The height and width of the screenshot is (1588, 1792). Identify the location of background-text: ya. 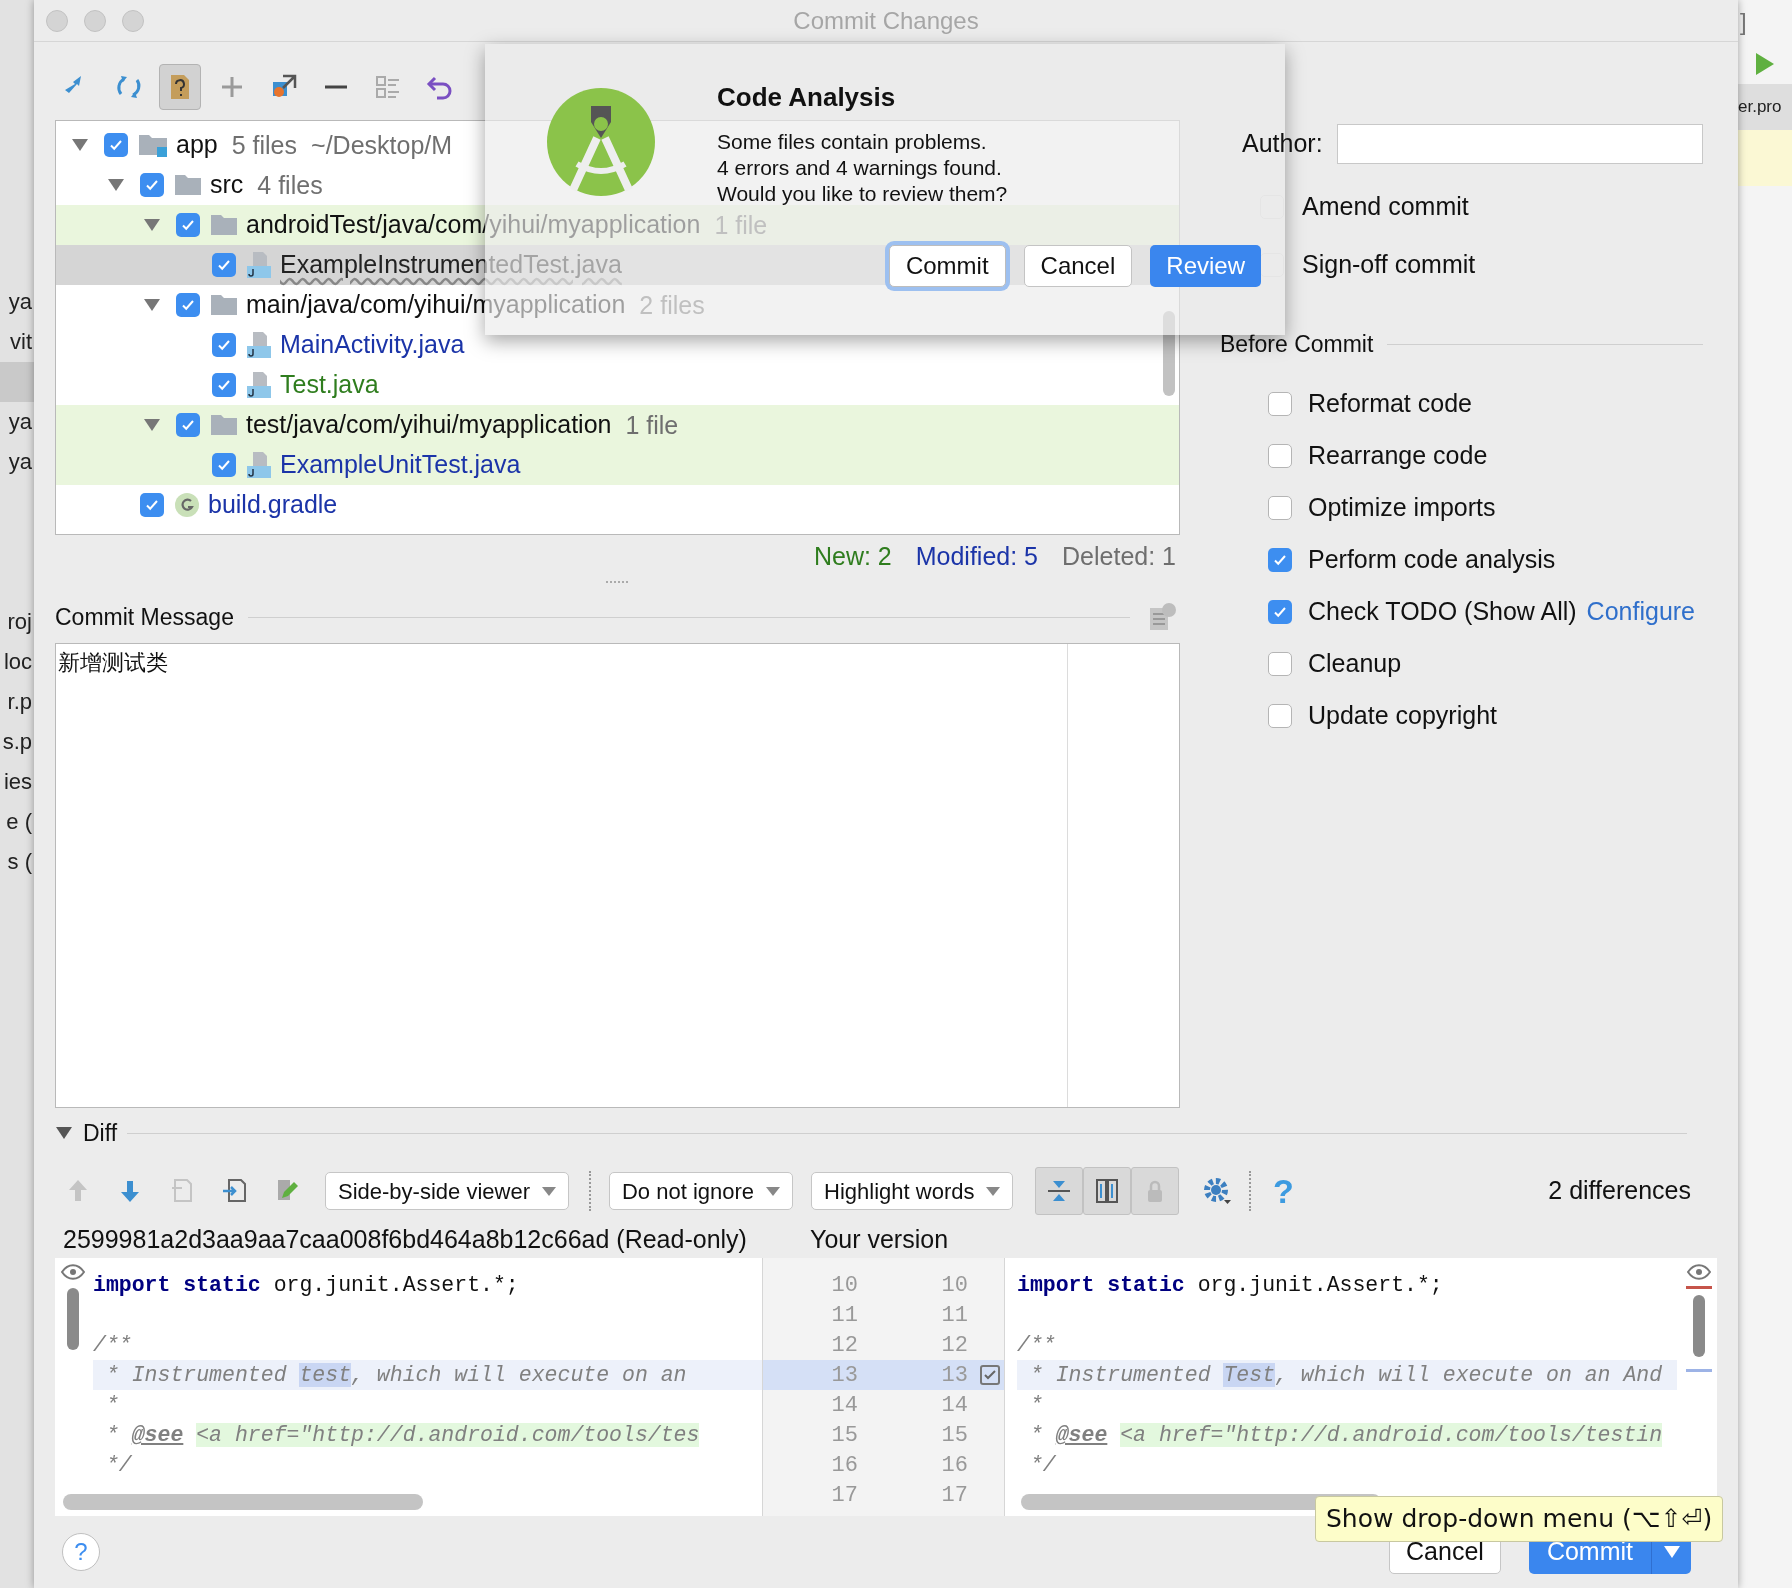
(20, 462).